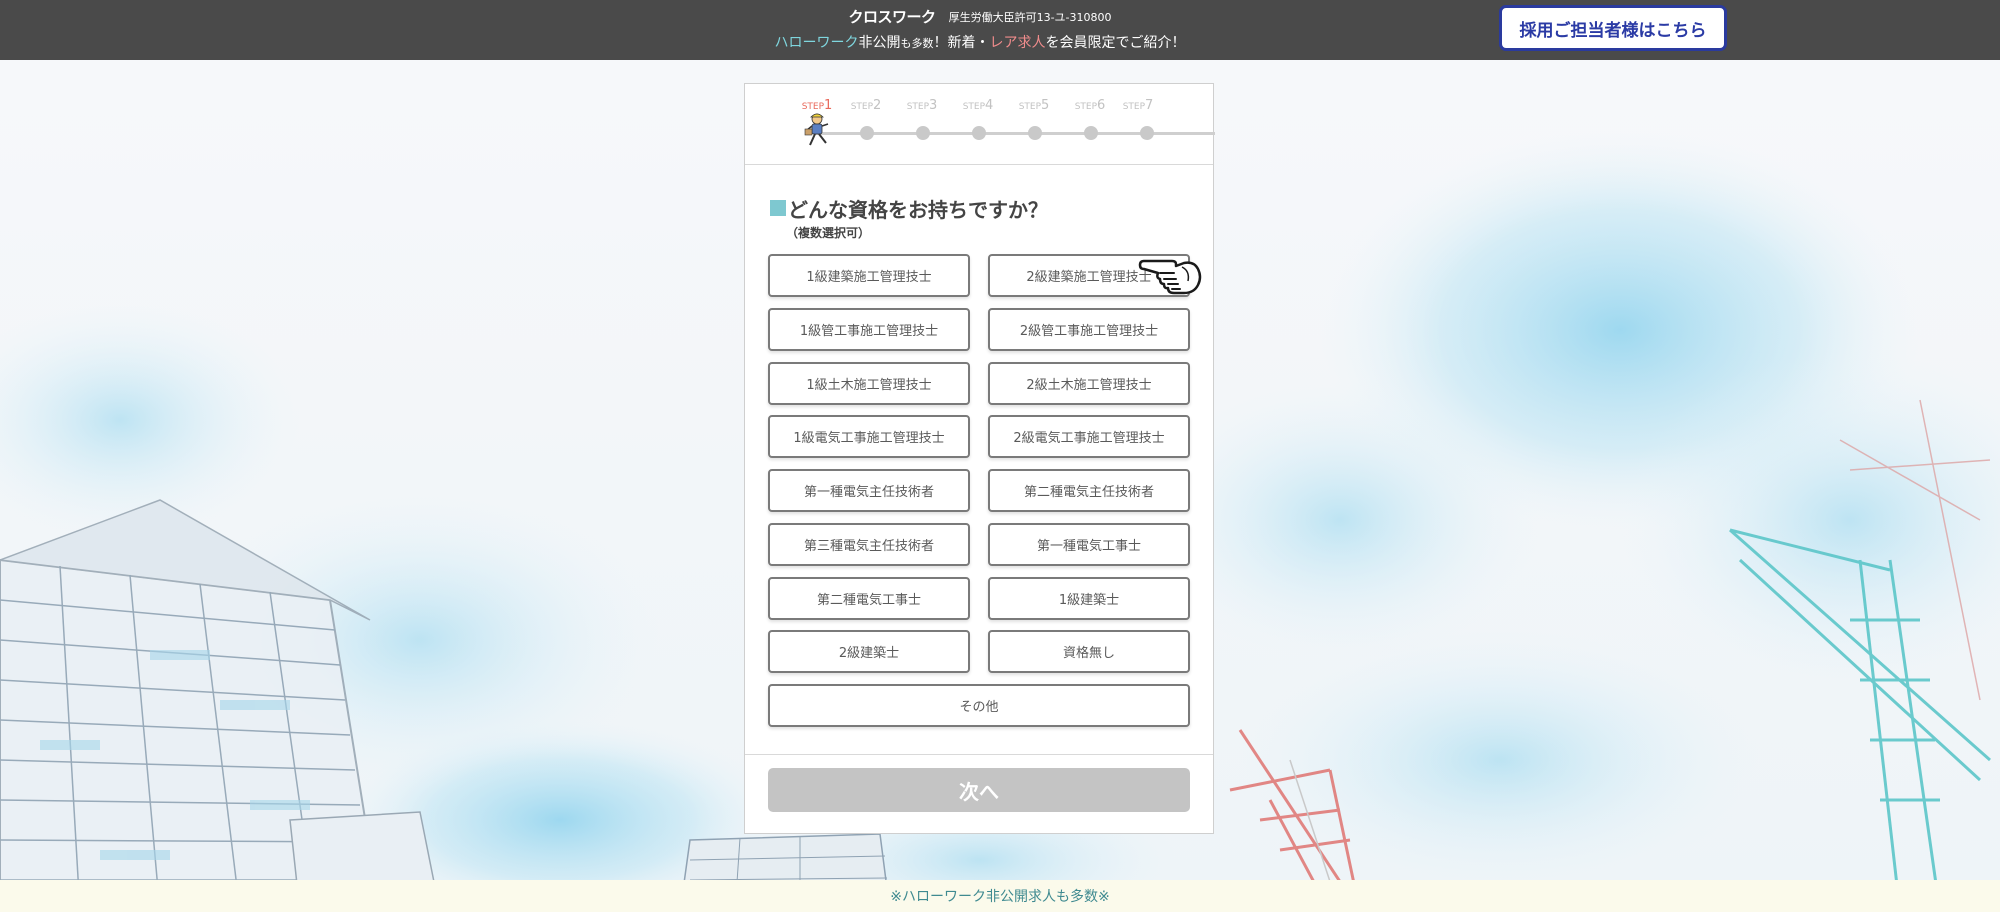 Image resolution: width=2000 pixels, height=912 pixels. I want to click on option-button: 1級建築士, so click(1089, 598).